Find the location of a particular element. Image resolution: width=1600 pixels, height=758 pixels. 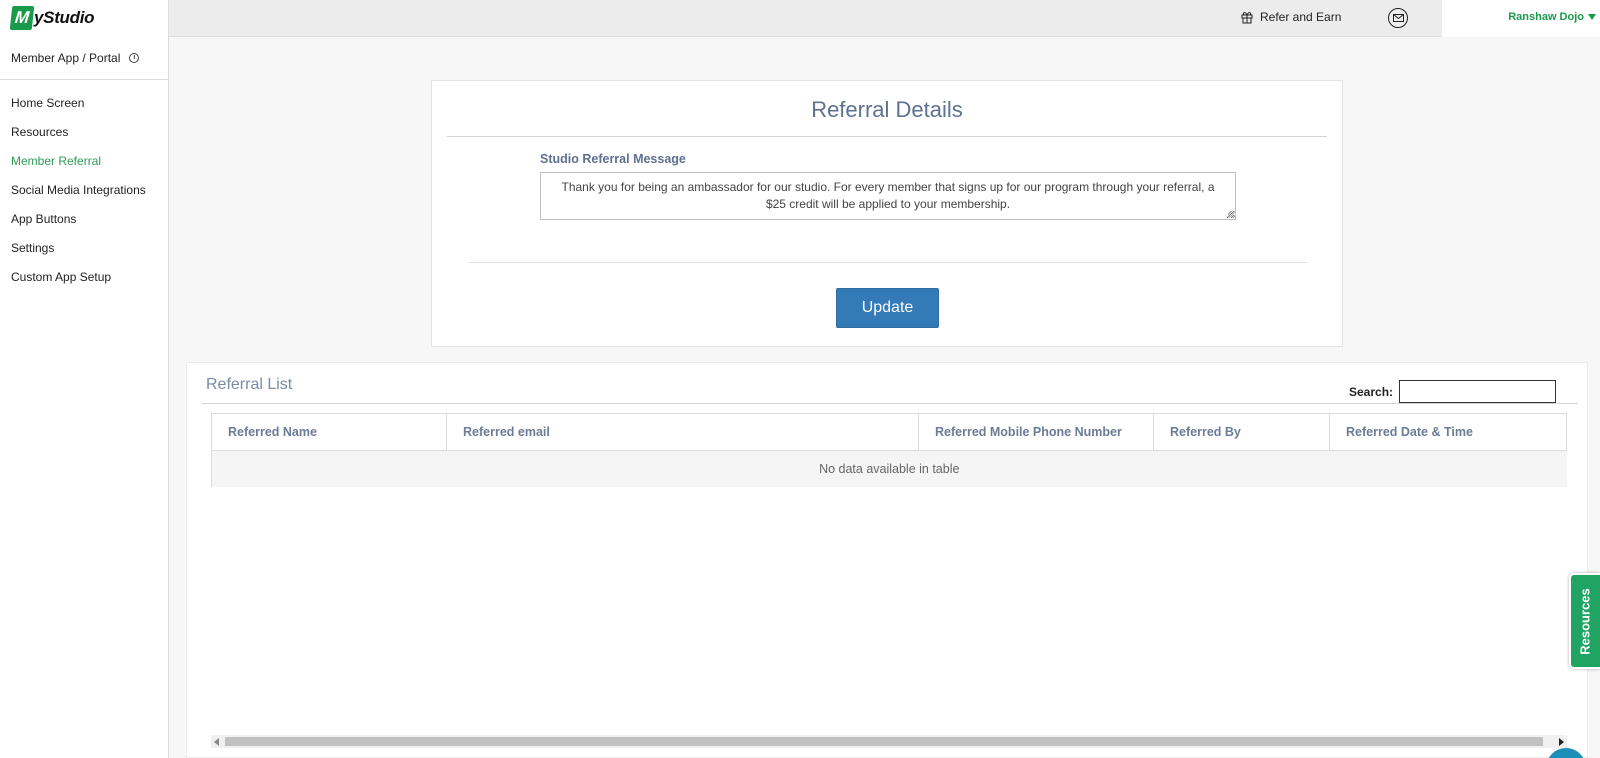

sidebar-item-resources: Resources is located at coordinates (84, 131).